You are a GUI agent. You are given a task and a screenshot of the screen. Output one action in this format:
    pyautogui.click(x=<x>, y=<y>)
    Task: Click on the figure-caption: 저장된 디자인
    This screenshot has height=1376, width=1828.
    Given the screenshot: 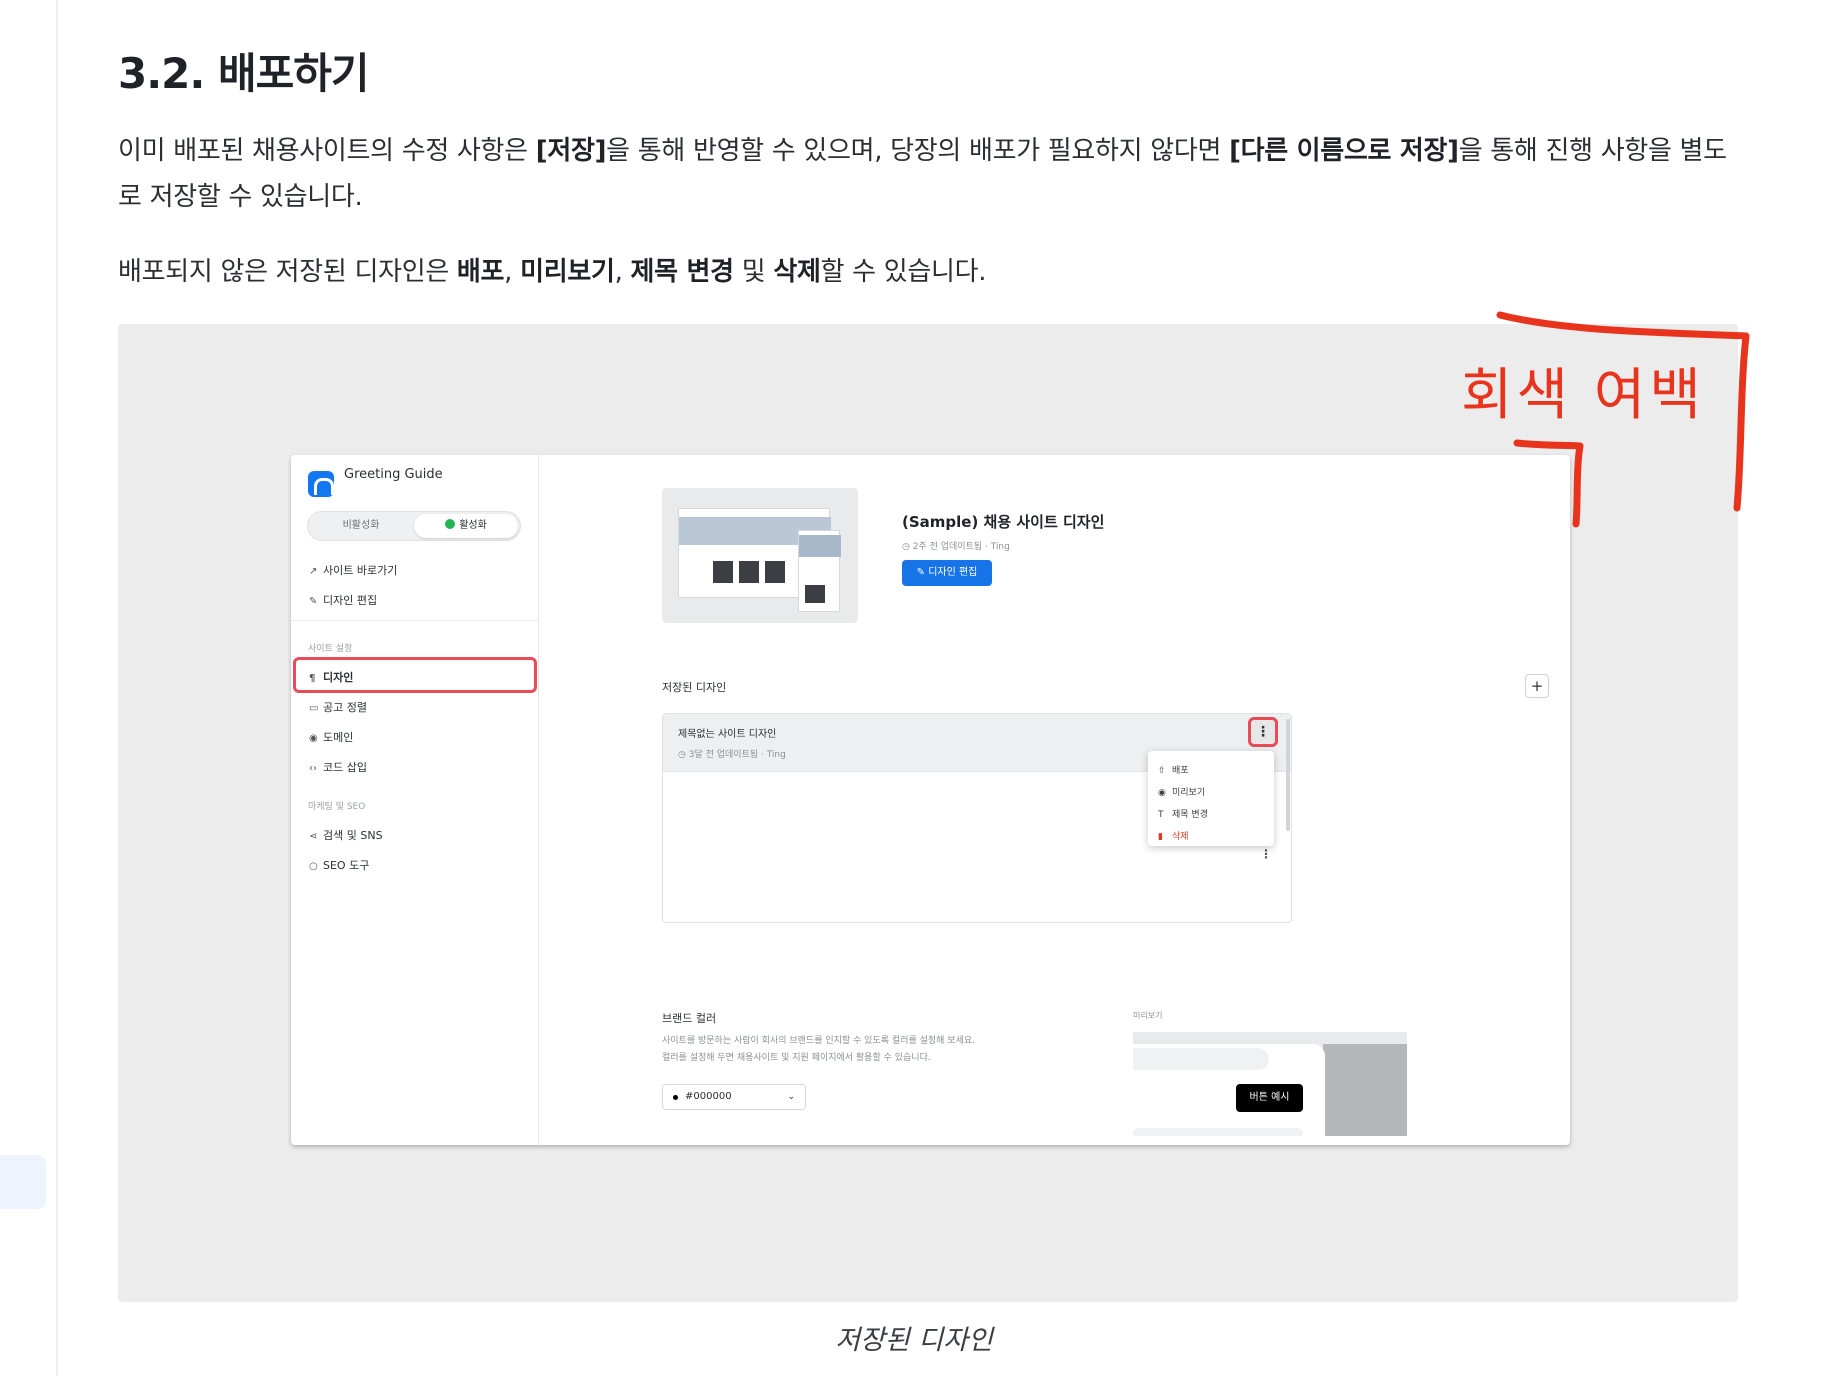 What is the action you would take?
    pyautogui.click(x=914, y=1340)
    